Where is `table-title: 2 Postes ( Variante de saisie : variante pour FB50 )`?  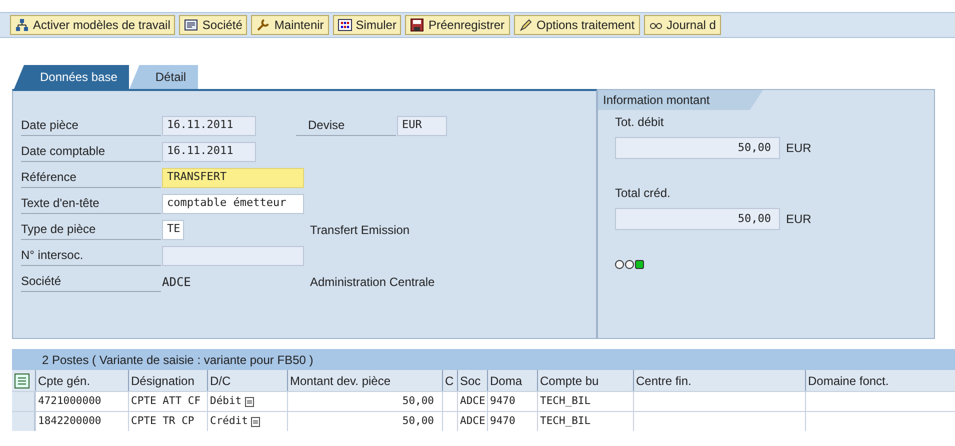
table-title: 2 Postes ( Variante de saisie : variante pour FB50 ) is located at coordinates (483, 359).